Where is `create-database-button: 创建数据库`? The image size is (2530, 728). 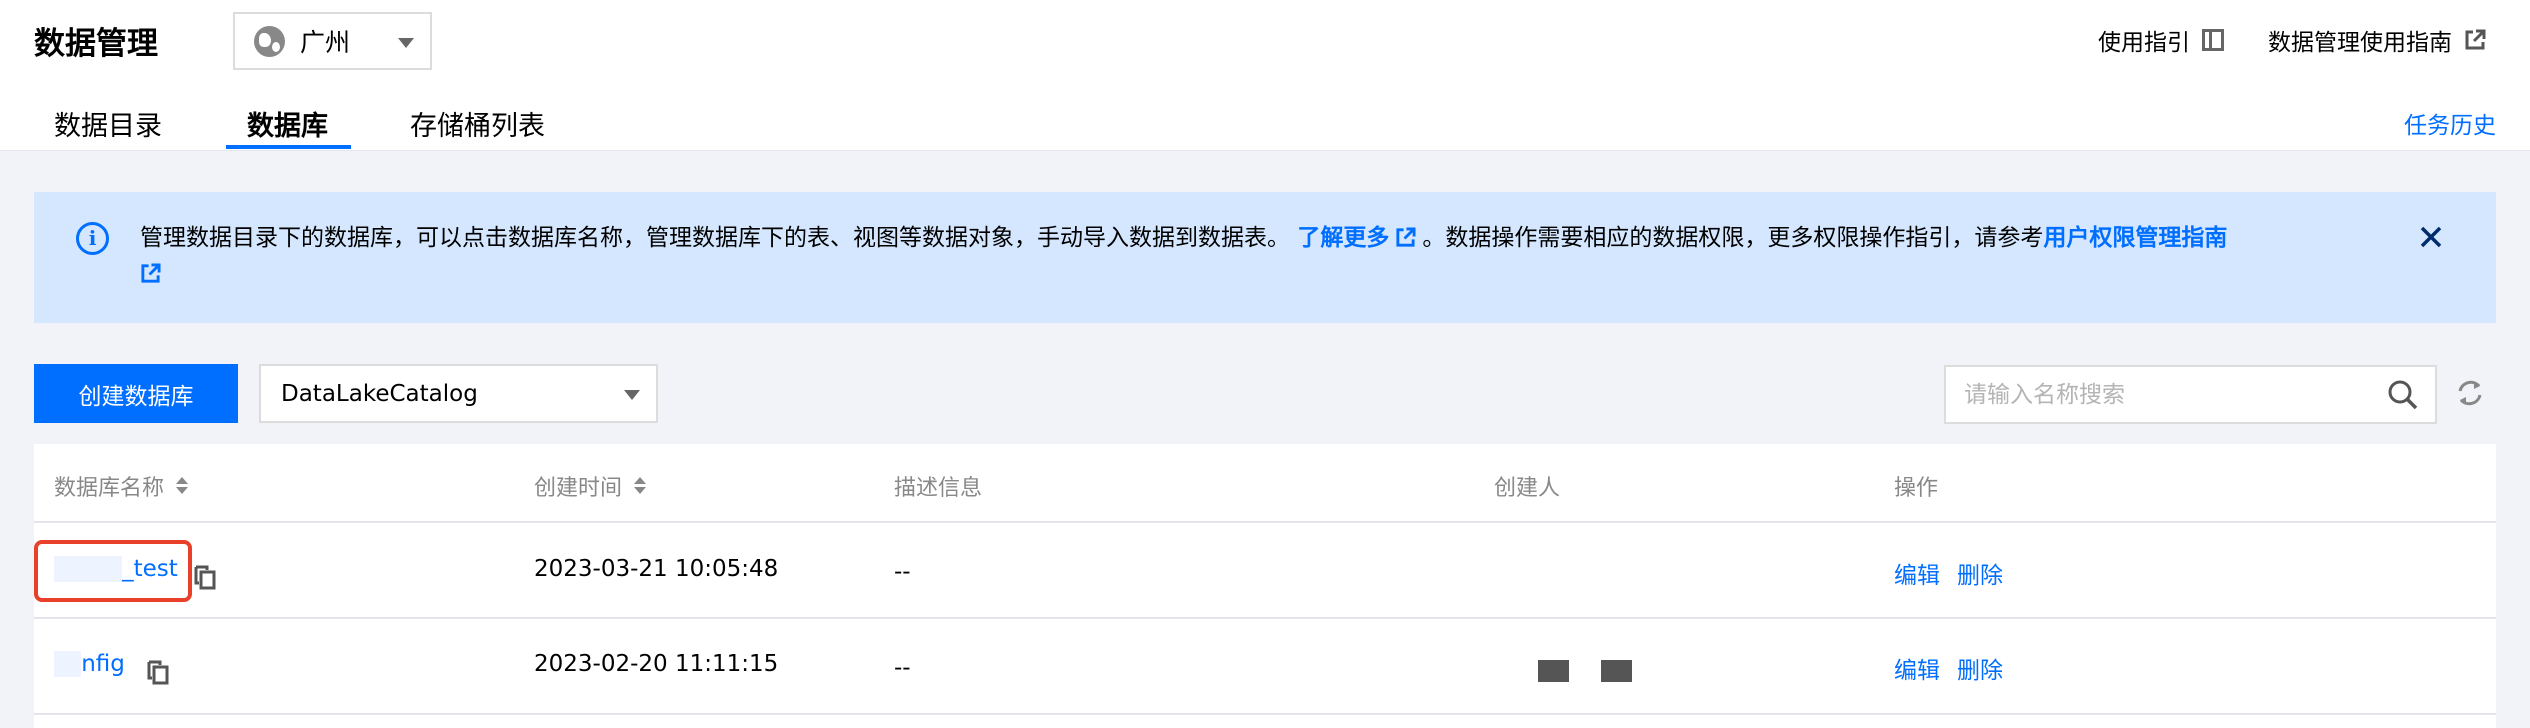 create-database-button: 创建数据库 is located at coordinates (136, 393).